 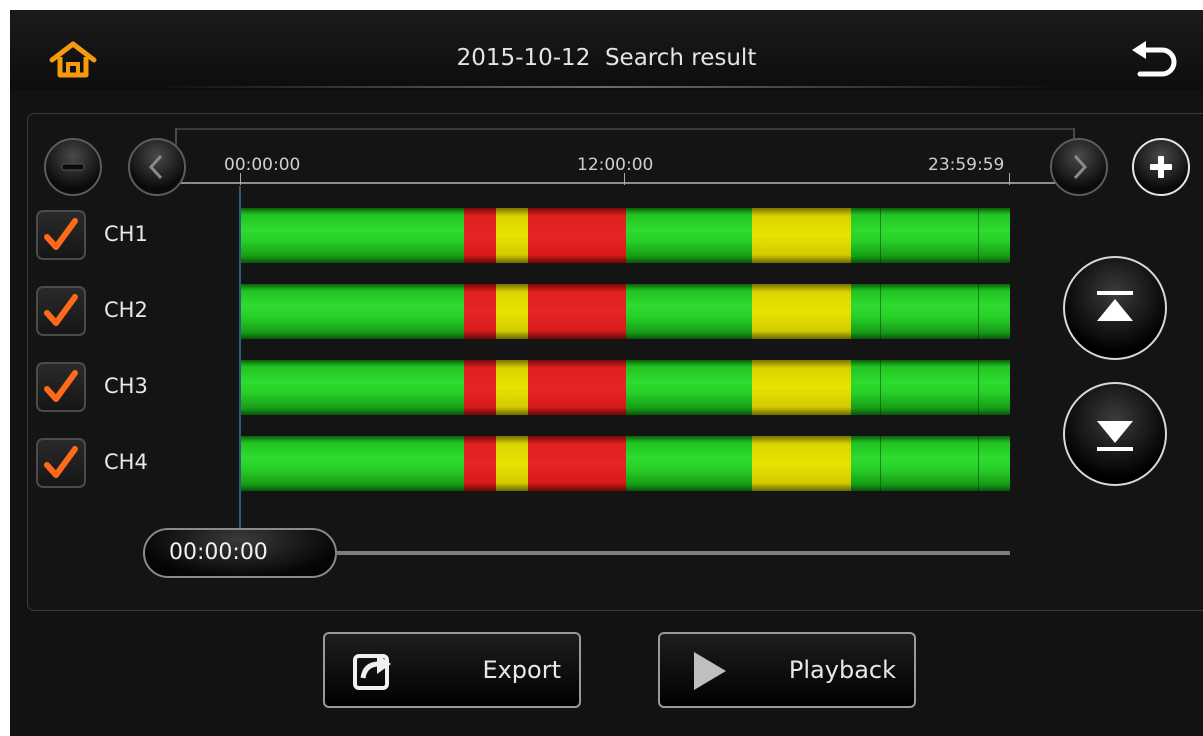 I want to click on scroll-to-bottom-icon, so click(x=1115, y=436).